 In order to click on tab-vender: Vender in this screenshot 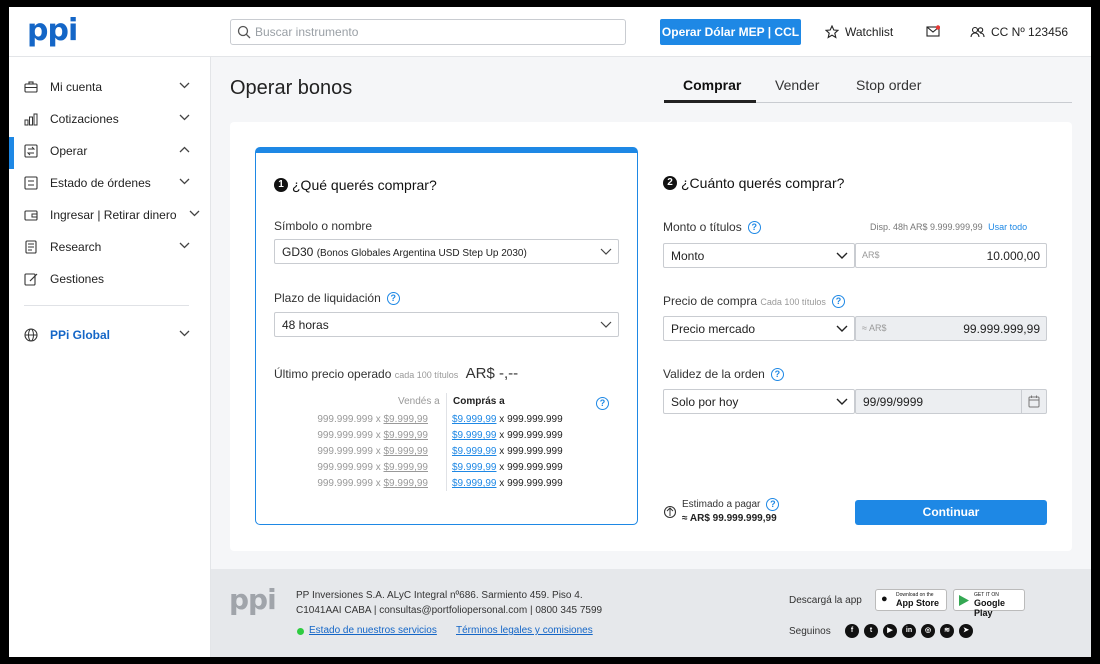, I will do `click(797, 85)`.